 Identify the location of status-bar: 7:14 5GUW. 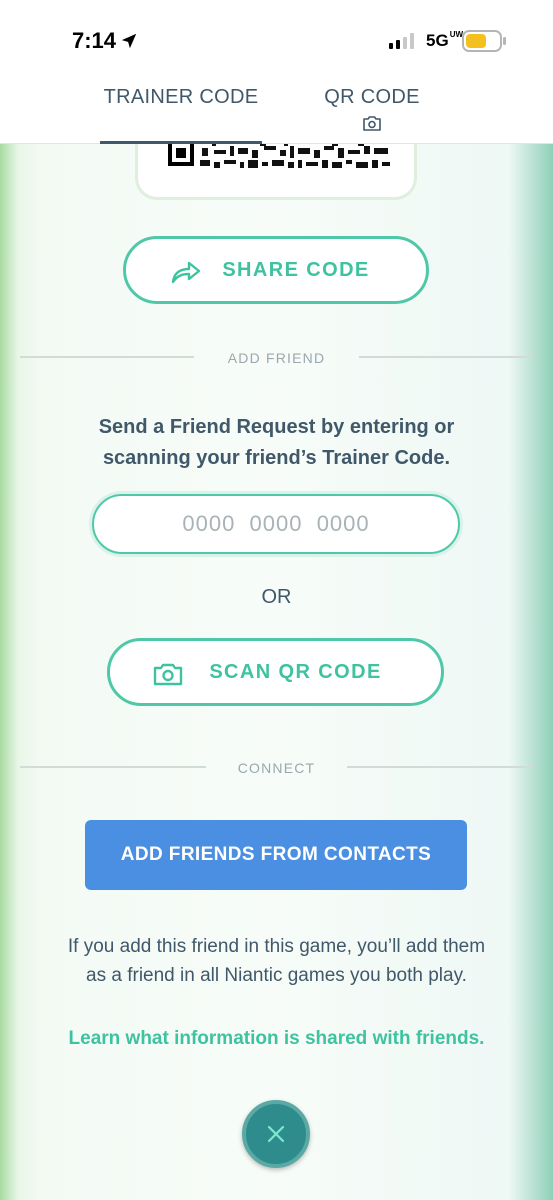
(276, 40).